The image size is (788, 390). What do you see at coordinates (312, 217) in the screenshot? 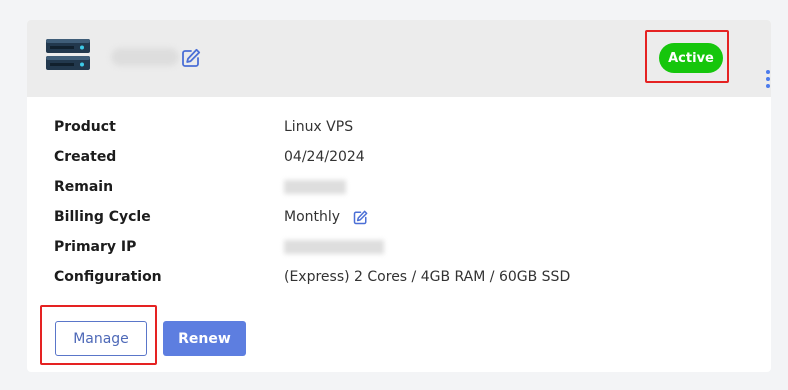
I see `value-billing-cycle: Monthly` at bounding box center [312, 217].